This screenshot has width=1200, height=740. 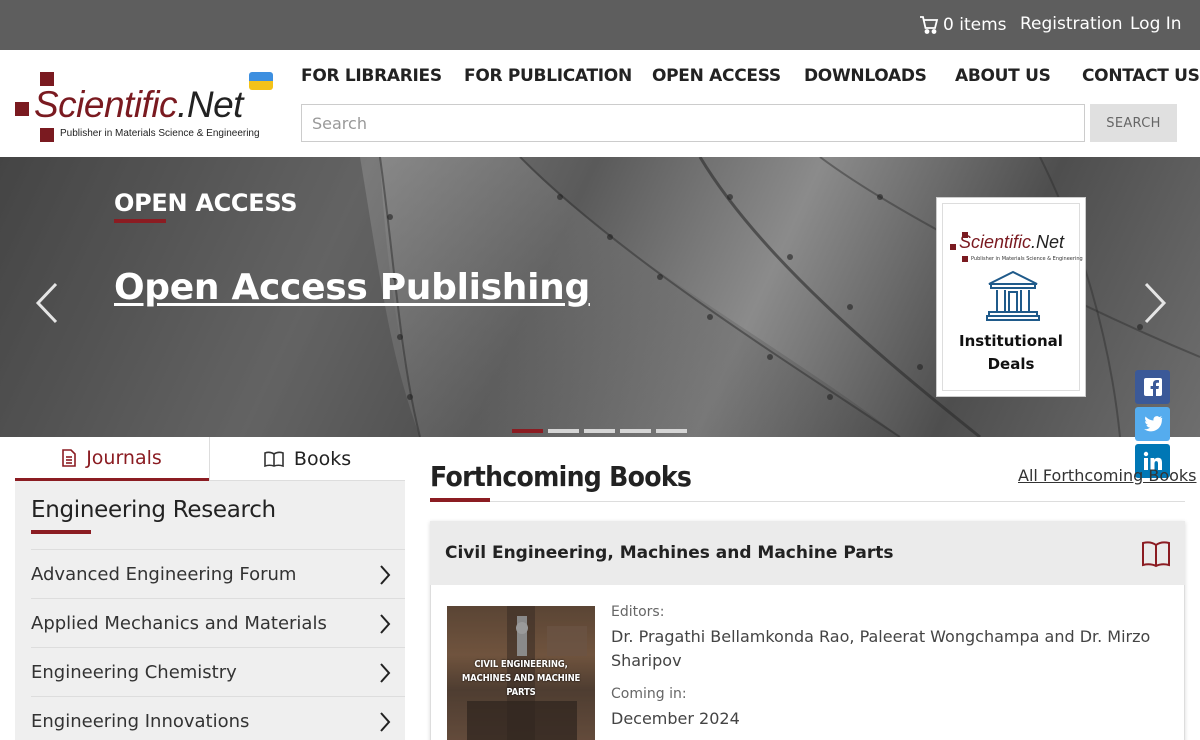 I want to click on journal-item-label: Engineering Innovations, so click(x=140, y=721).